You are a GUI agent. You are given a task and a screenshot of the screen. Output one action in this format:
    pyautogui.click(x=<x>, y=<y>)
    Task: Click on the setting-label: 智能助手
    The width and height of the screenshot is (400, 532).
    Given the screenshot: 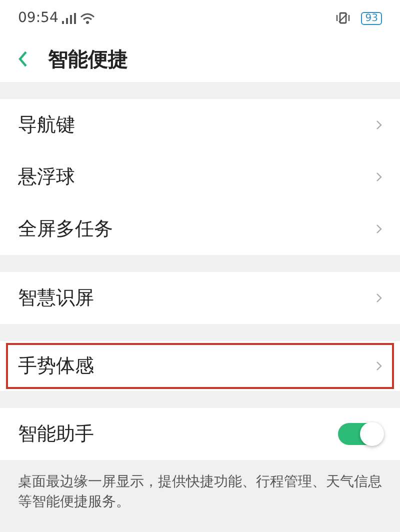 What is the action you would take?
    pyautogui.click(x=56, y=434)
    